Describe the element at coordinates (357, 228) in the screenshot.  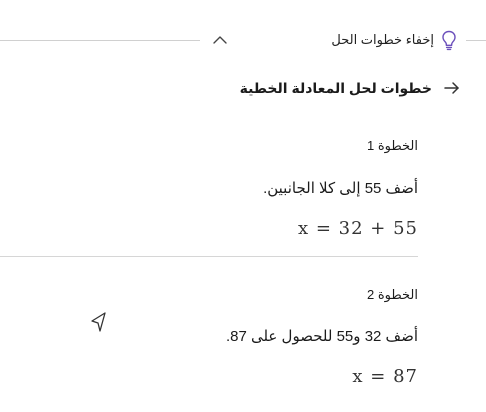
I see `step-1-equation: x = 32 + 55` at that location.